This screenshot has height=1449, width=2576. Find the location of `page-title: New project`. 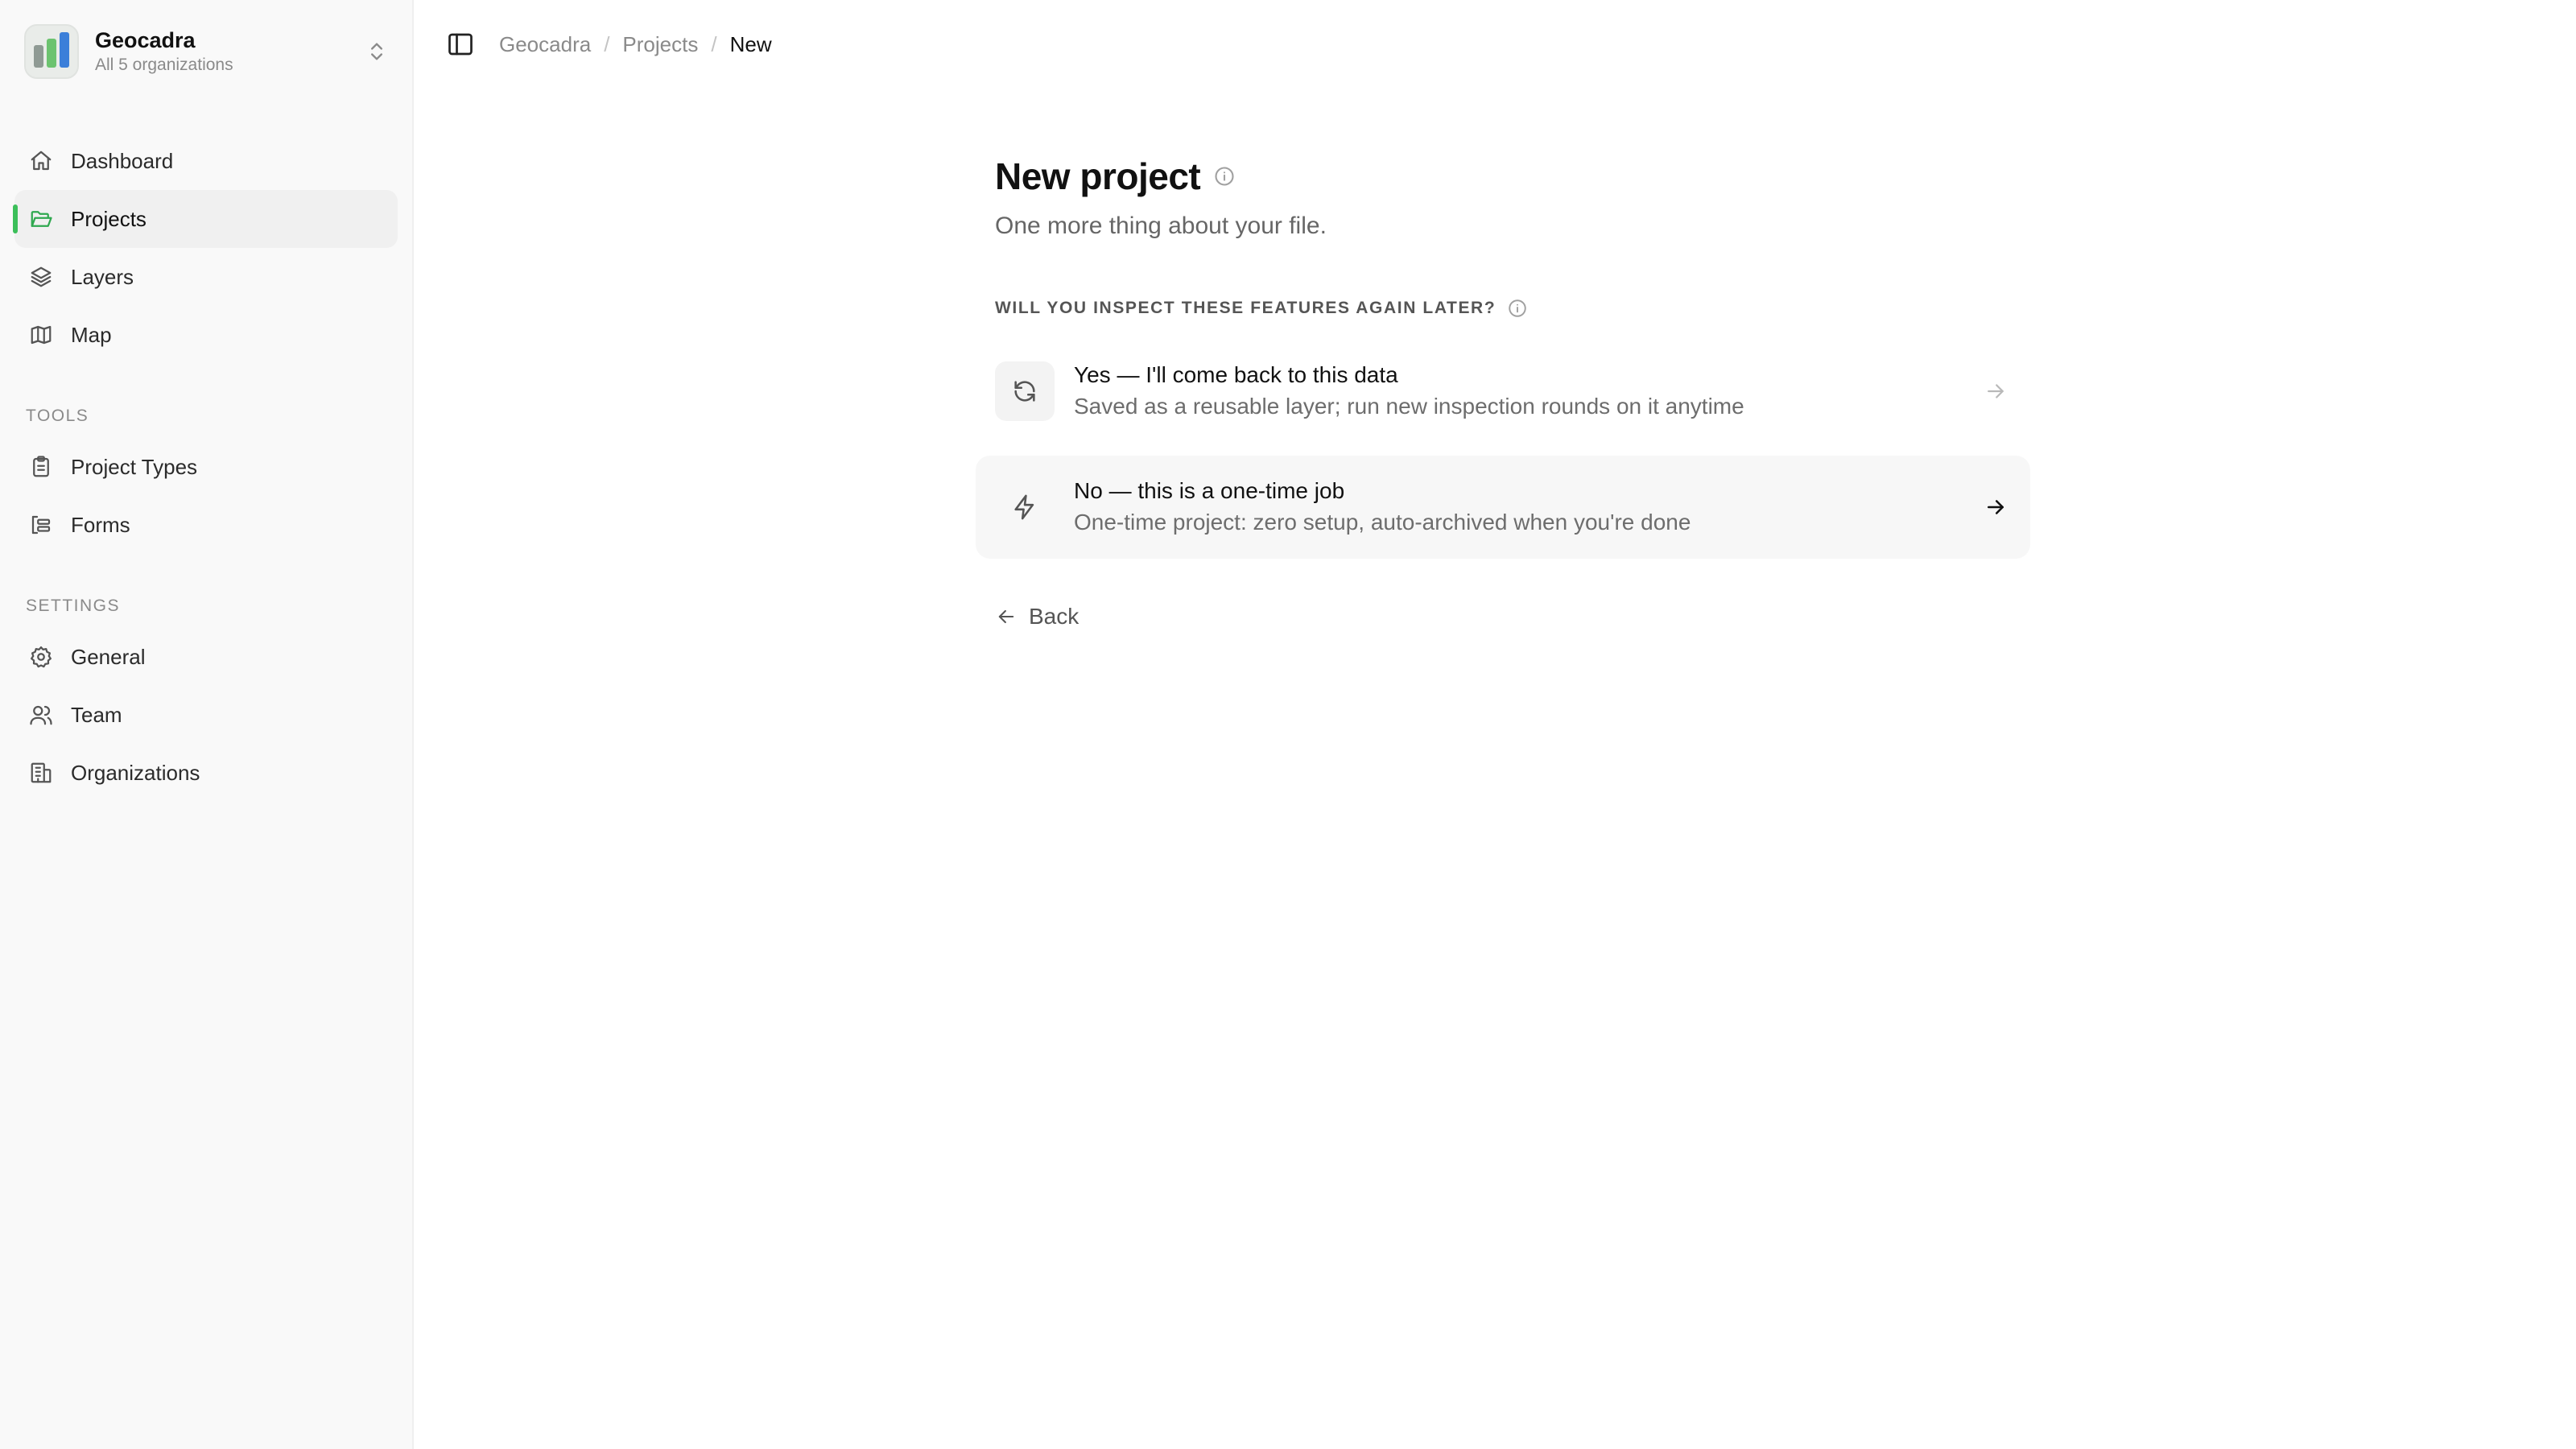

page-title: New project is located at coordinates (1098, 176).